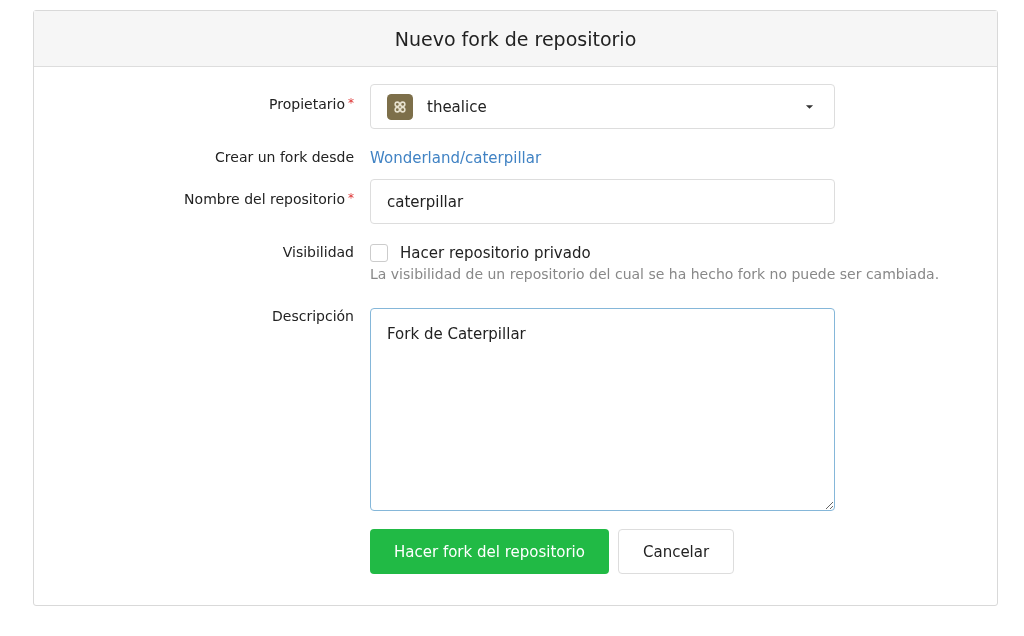 This screenshot has width=1024, height=636. Describe the element at coordinates (313, 316) in the screenshot. I see `field-label: Descripción` at that location.